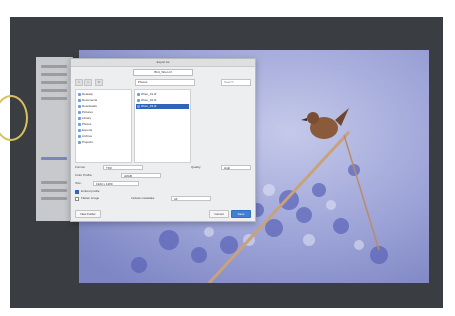  I want to click on format-label: Format:, so click(80, 167).